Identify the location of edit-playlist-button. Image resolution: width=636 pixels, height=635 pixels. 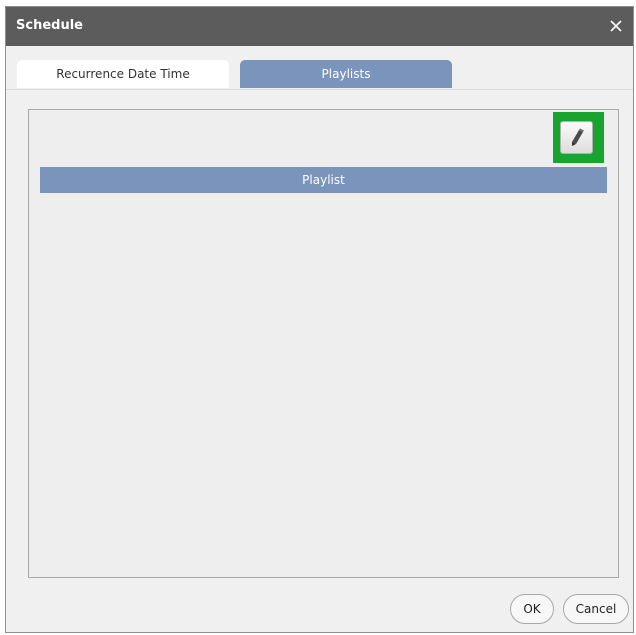
(576, 137).